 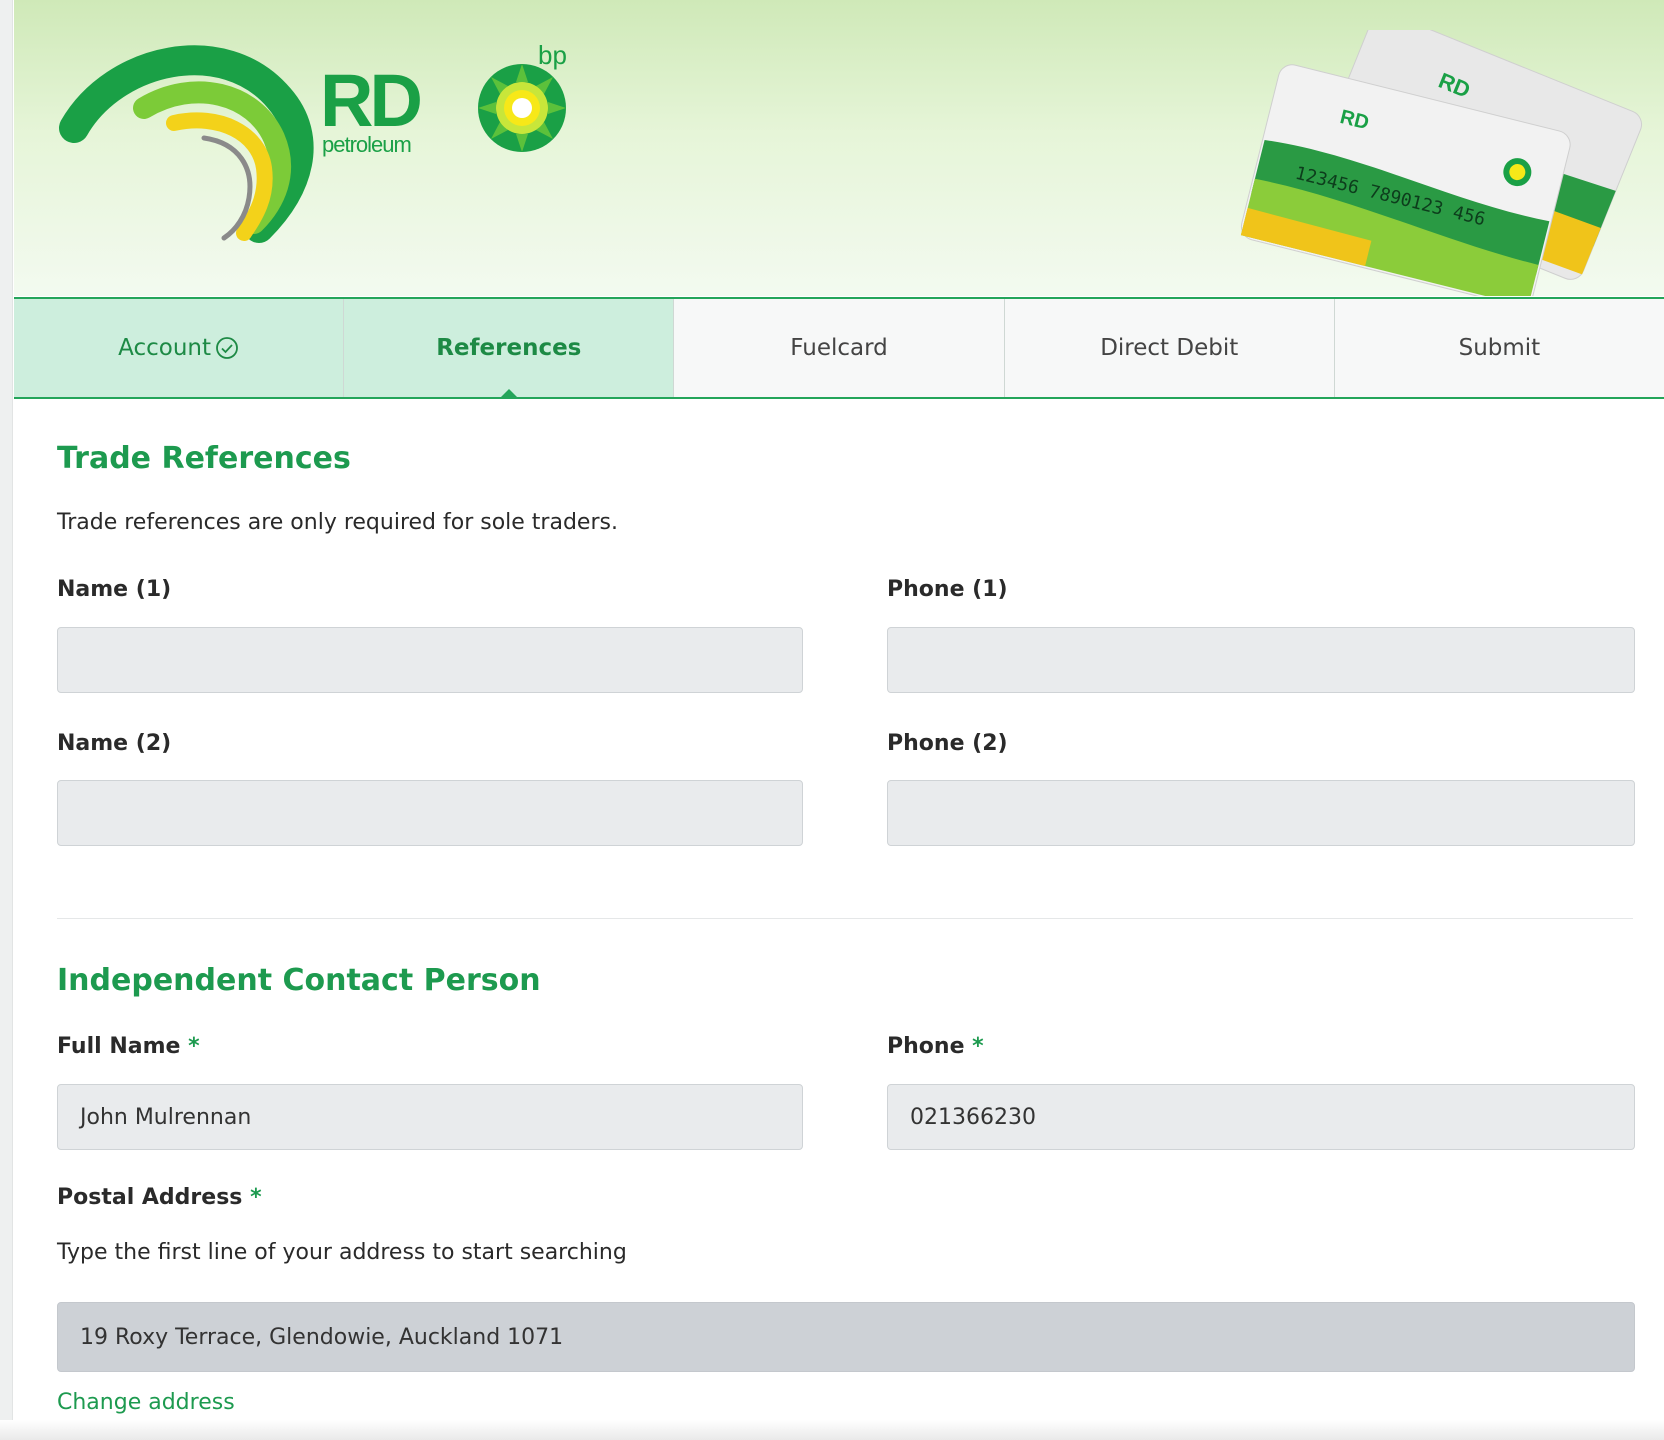 I want to click on rd-swoosh-logo, so click(x=186, y=144).